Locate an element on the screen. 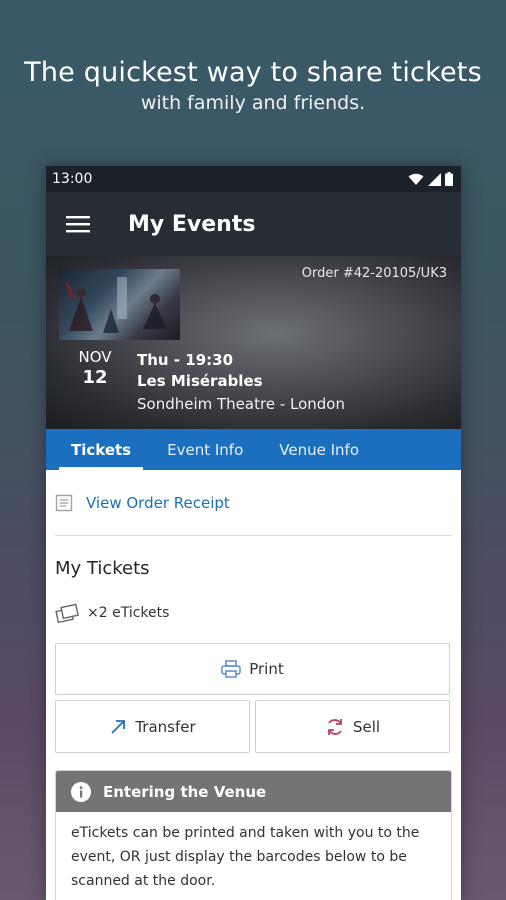  tab-event-info: Event Info is located at coordinates (205, 449).